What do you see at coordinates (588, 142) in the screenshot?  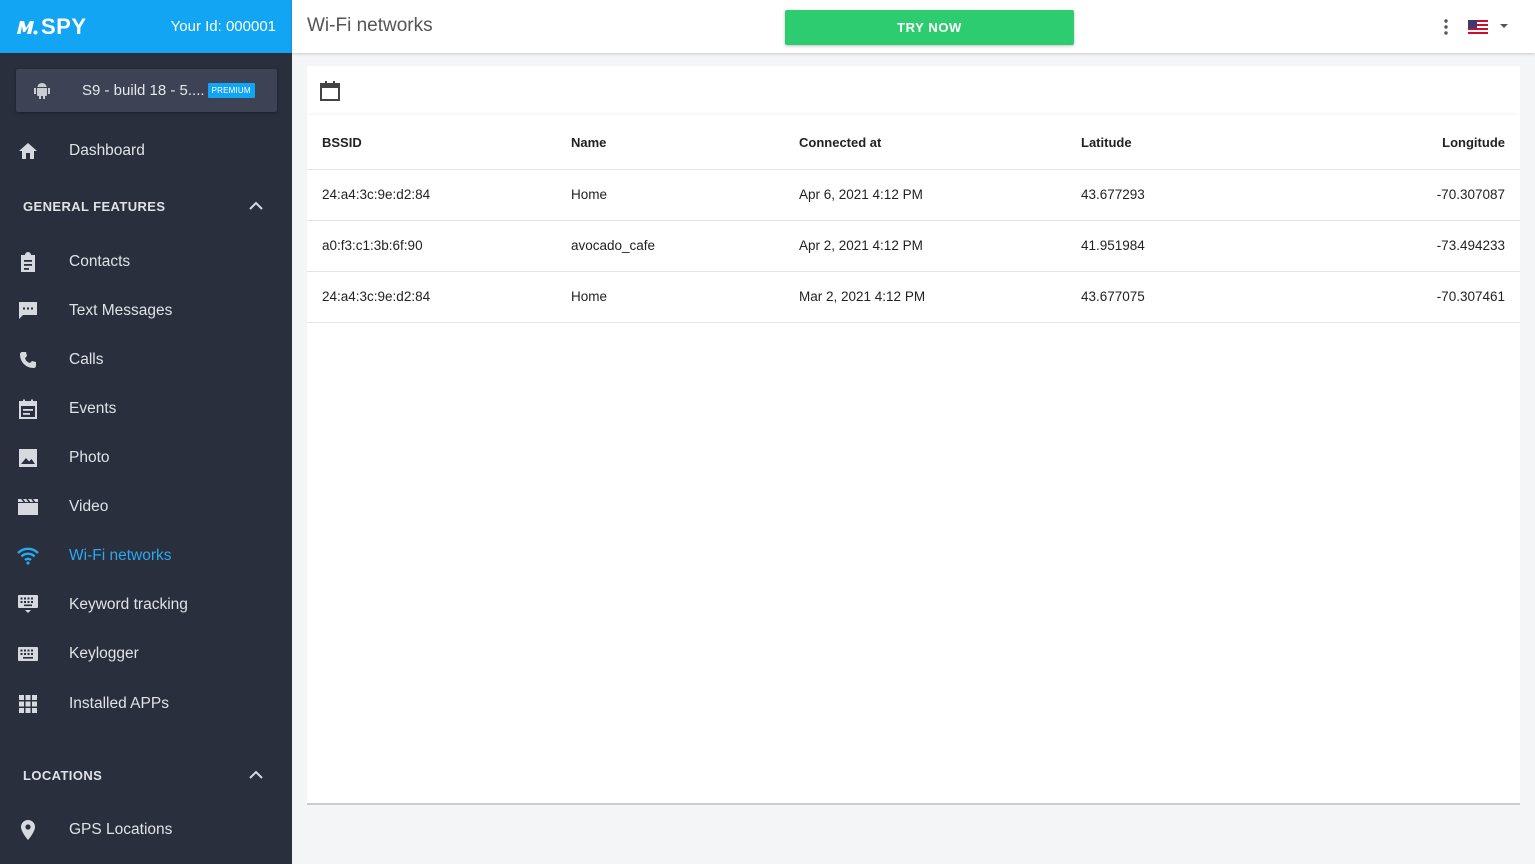 I see `column-header-name: Name` at bounding box center [588, 142].